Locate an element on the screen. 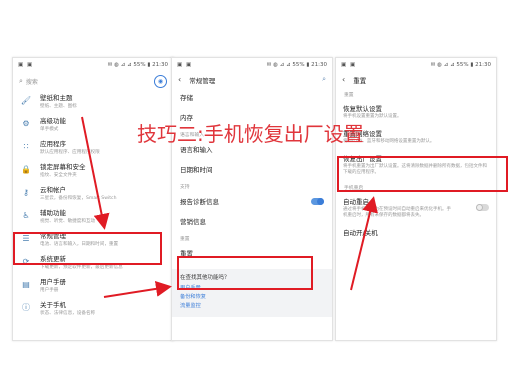 This screenshot has width=512, height=384. arrow-to-reset is located at coordinates (137, 289).